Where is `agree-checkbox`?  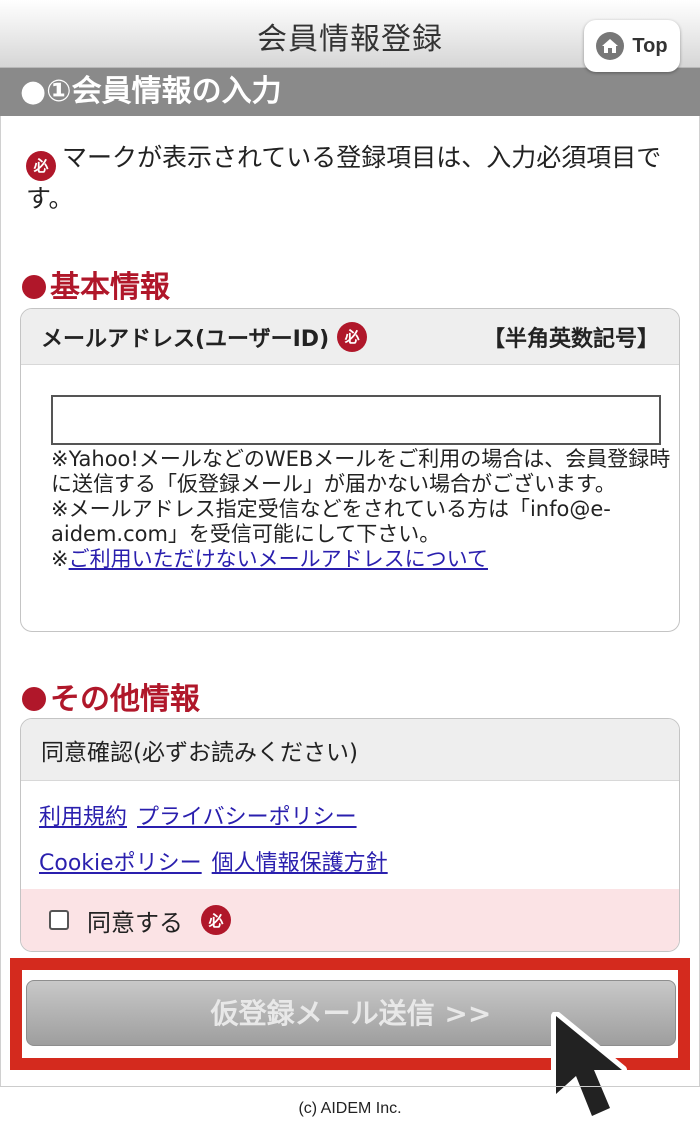 agree-checkbox is located at coordinates (59, 920).